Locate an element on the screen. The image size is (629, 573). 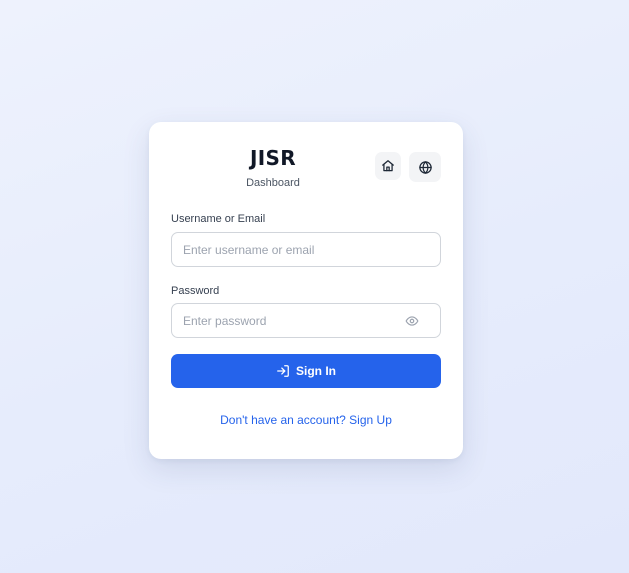
home-icon is located at coordinates (388, 166).